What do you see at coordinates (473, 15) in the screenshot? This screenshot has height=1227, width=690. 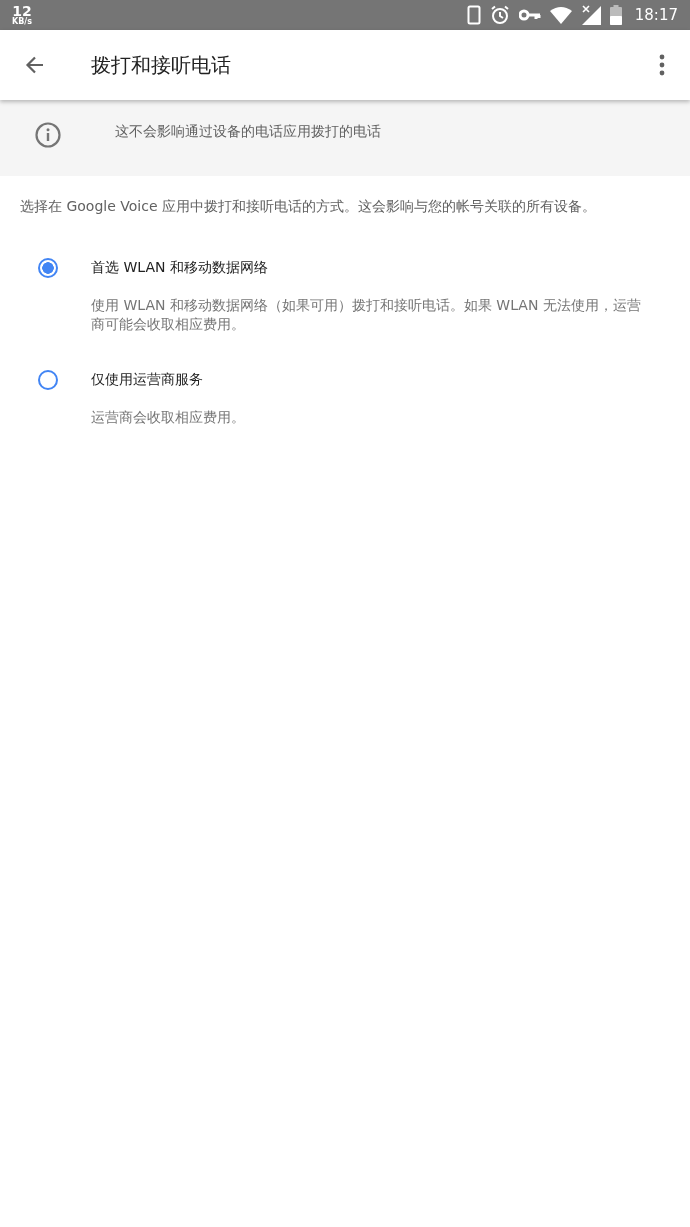 I see `phone-icon` at bounding box center [473, 15].